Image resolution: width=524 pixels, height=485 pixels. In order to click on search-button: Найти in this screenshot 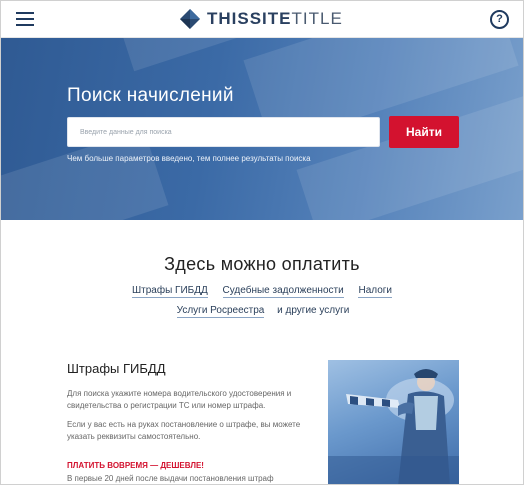, I will do `click(424, 132)`.